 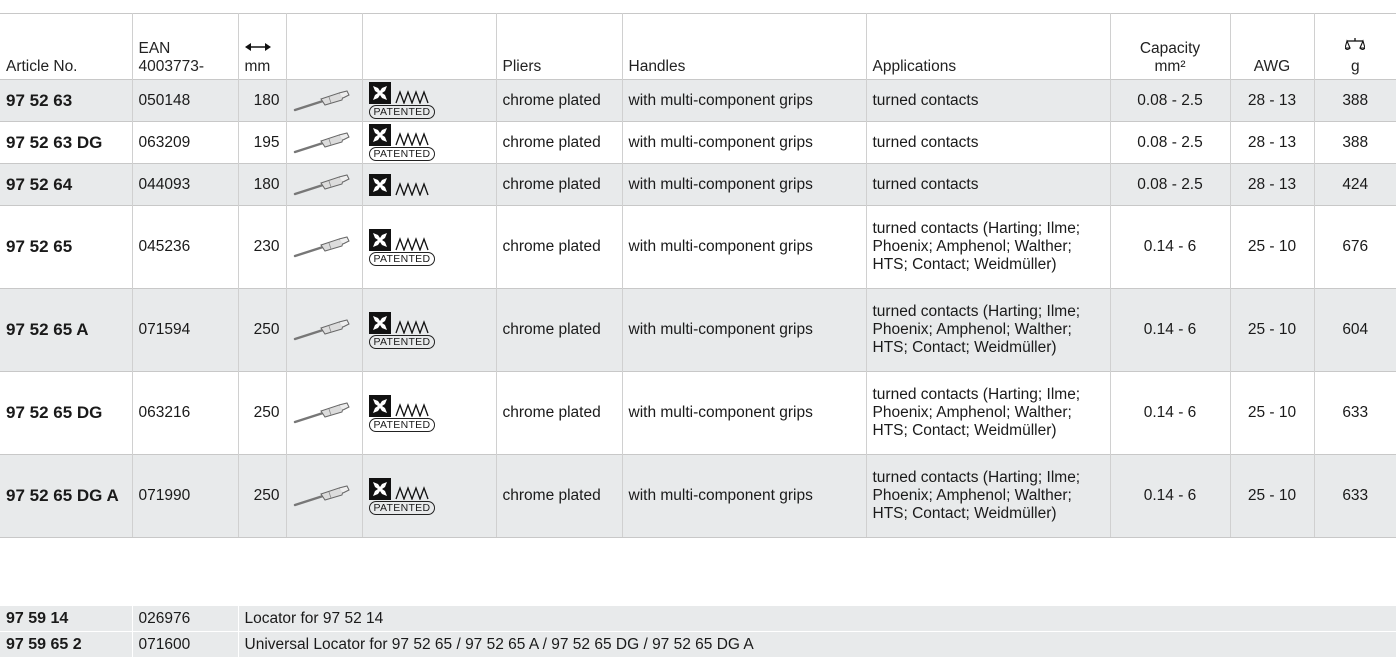 I want to click on accessory-ean-code: 026976, so click(x=185, y=618).